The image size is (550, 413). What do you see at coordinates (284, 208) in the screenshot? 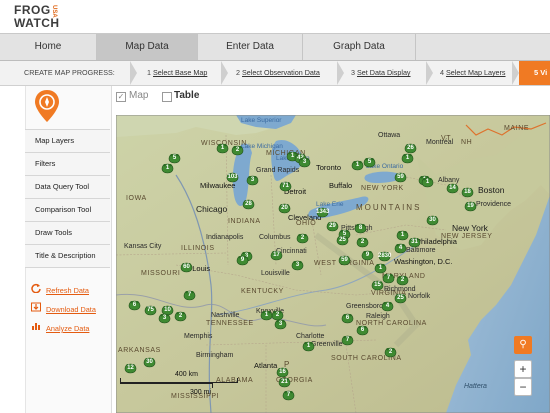
I see `frog-marker: 20` at bounding box center [284, 208].